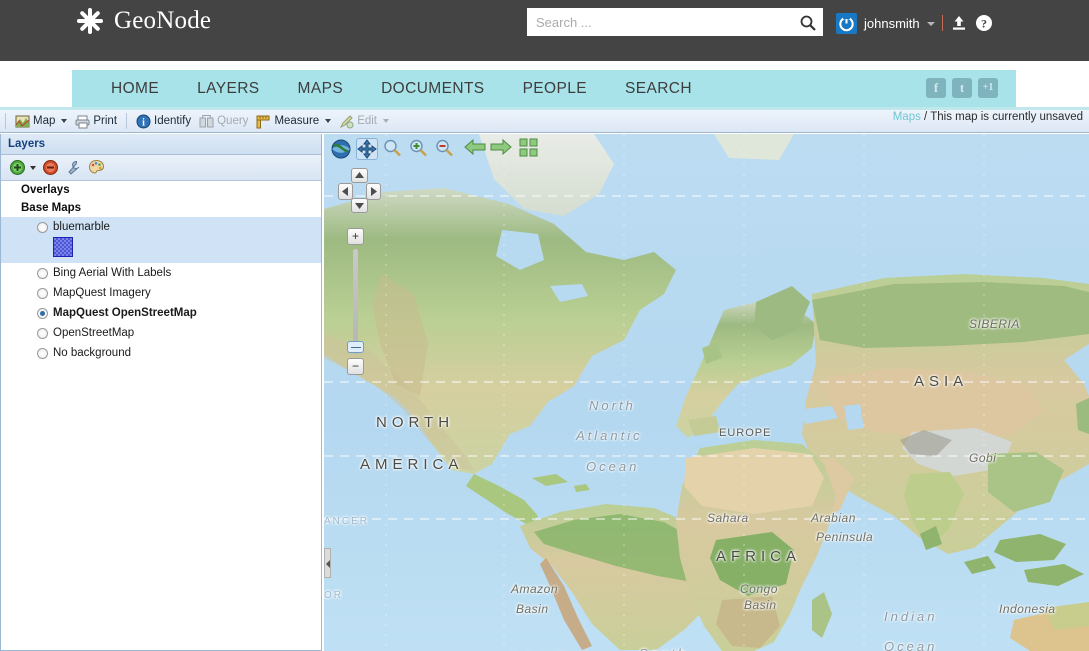 The image size is (1089, 651). Describe the element at coordinates (161, 144) in the screenshot. I see `layers-panel-title: Layers` at that location.